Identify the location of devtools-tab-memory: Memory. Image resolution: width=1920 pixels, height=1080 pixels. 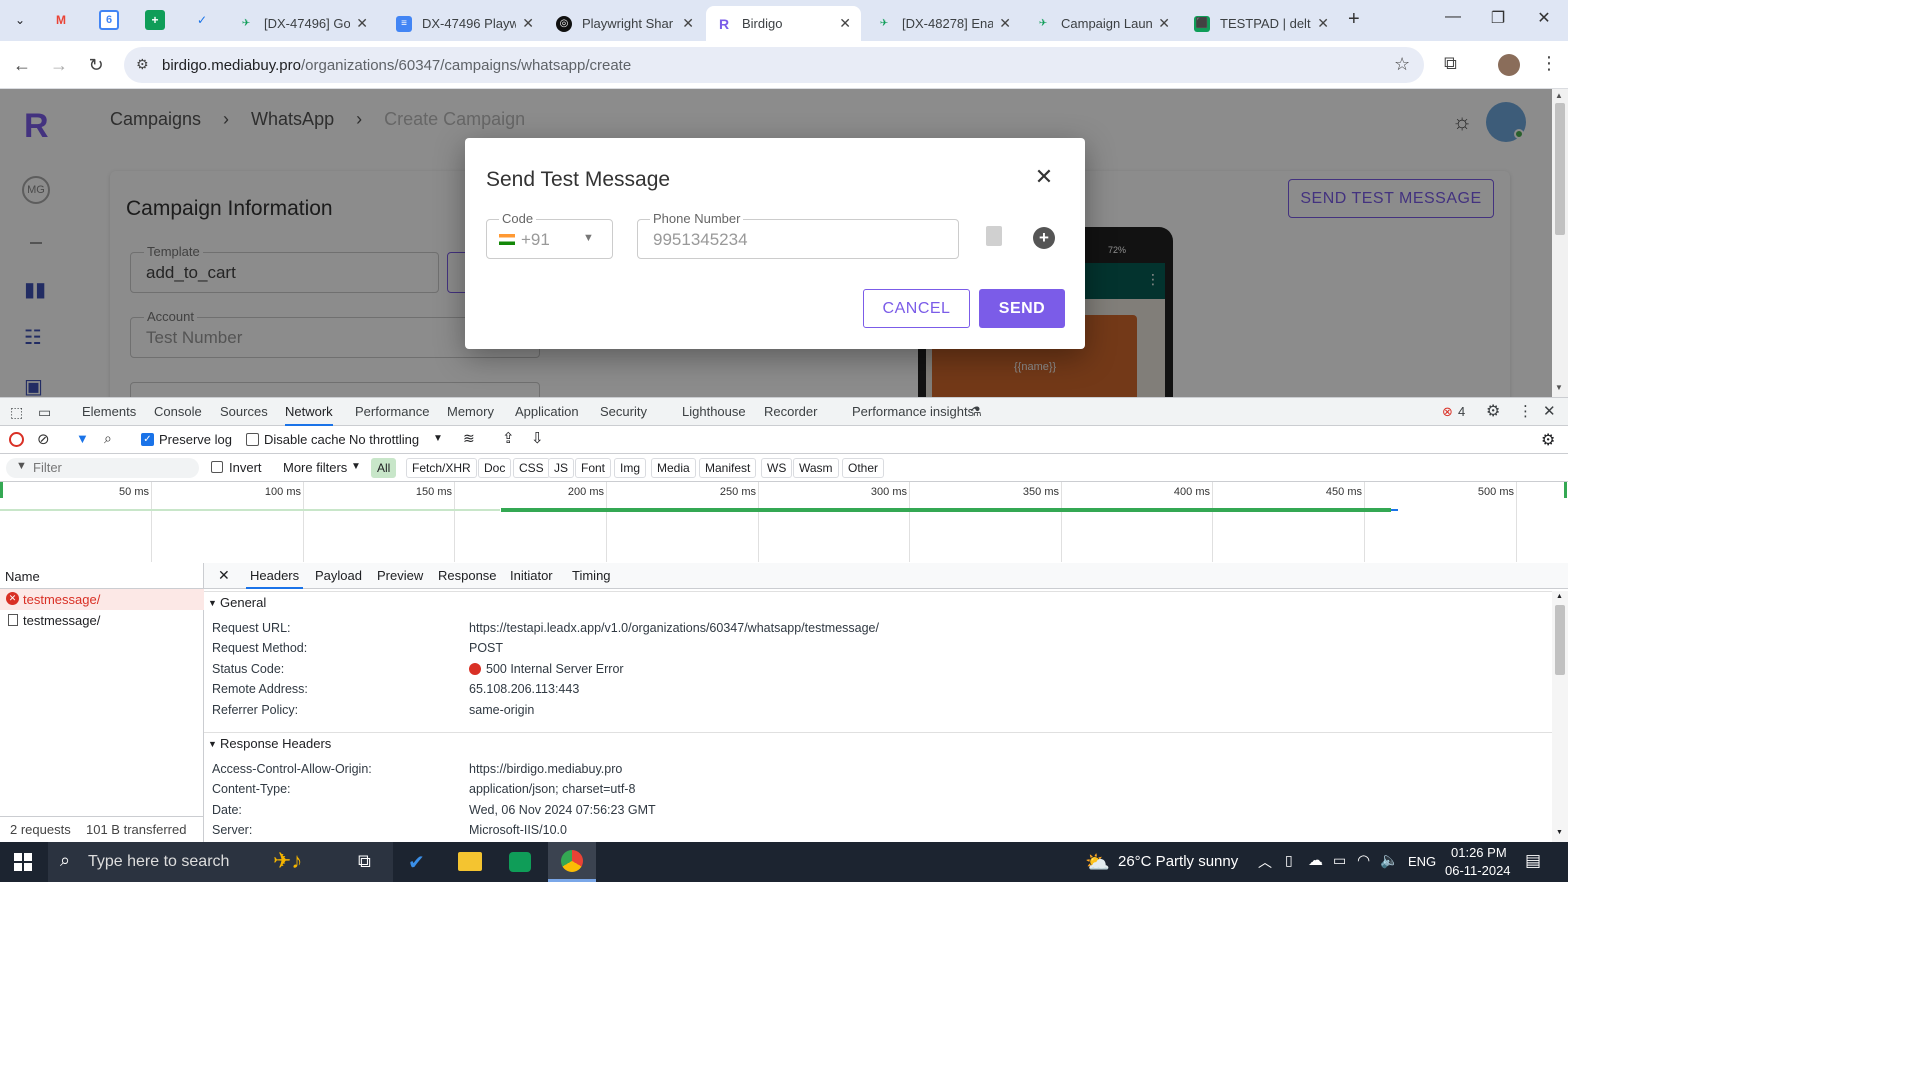
(470, 412).